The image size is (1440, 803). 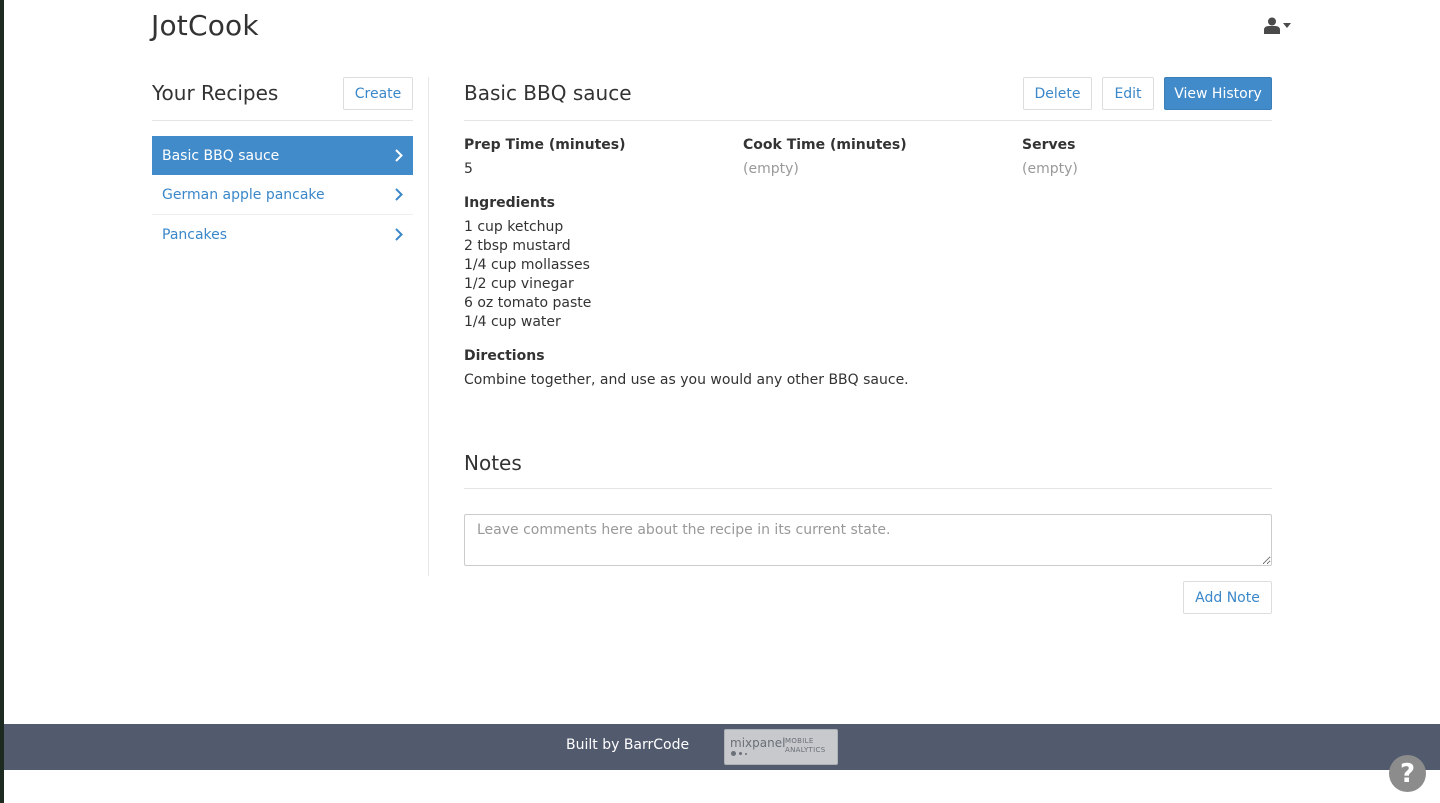 What do you see at coordinates (528, 303) in the screenshot?
I see `ingredient-item: 6 oz tomato paste` at bounding box center [528, 303].